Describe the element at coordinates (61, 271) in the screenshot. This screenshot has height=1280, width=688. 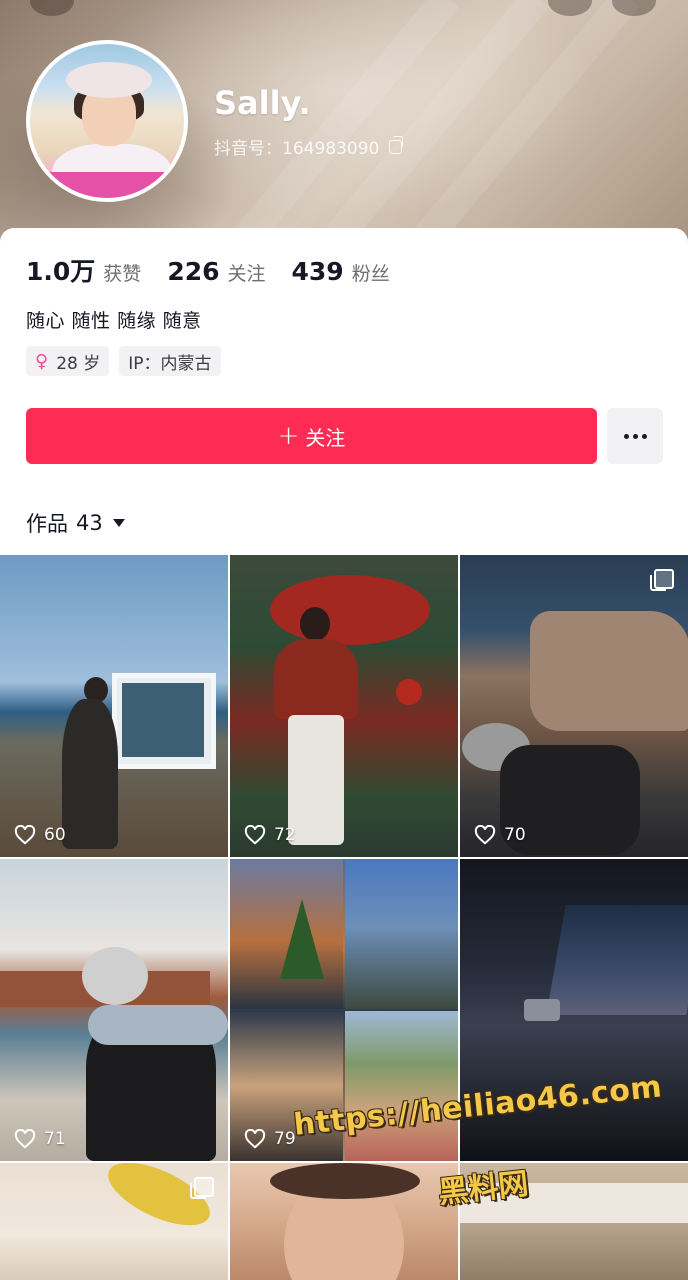
I see `stat-likes-count: 1.0万` at that location.